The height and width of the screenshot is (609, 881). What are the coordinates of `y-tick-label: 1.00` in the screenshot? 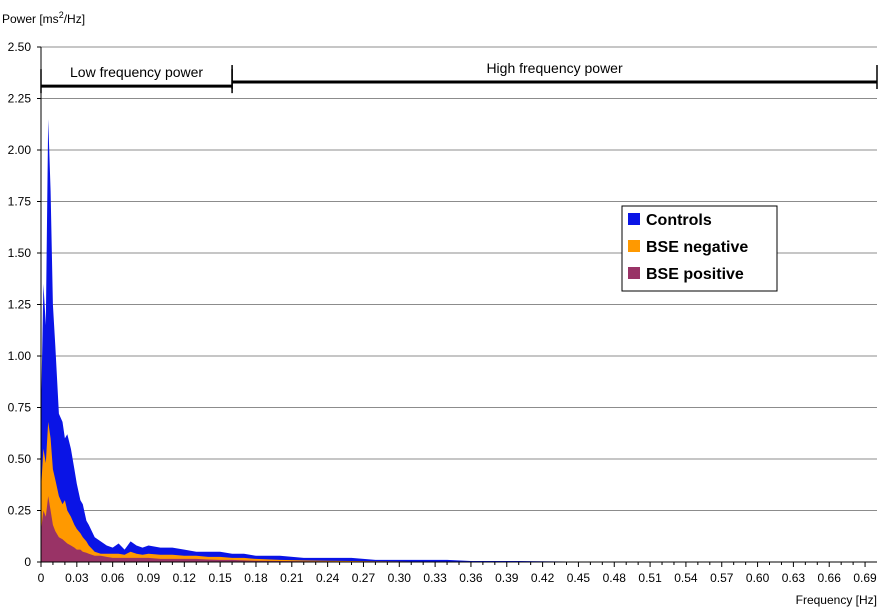 It's located at (20, 356).